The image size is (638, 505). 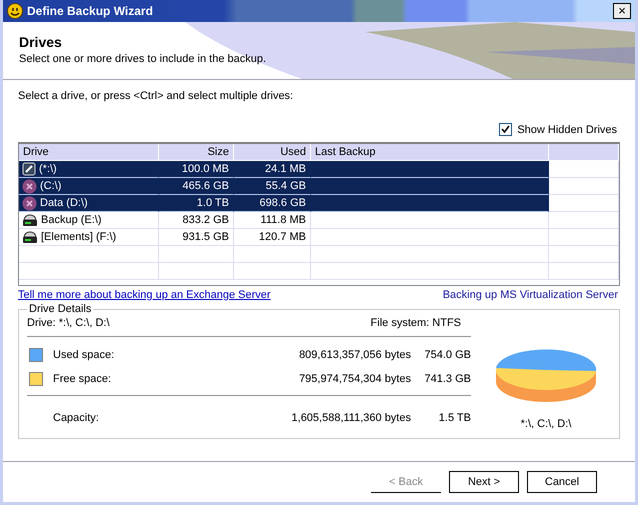 I want to click on drive-name: Data (D:\), so click(x=64, y=203).